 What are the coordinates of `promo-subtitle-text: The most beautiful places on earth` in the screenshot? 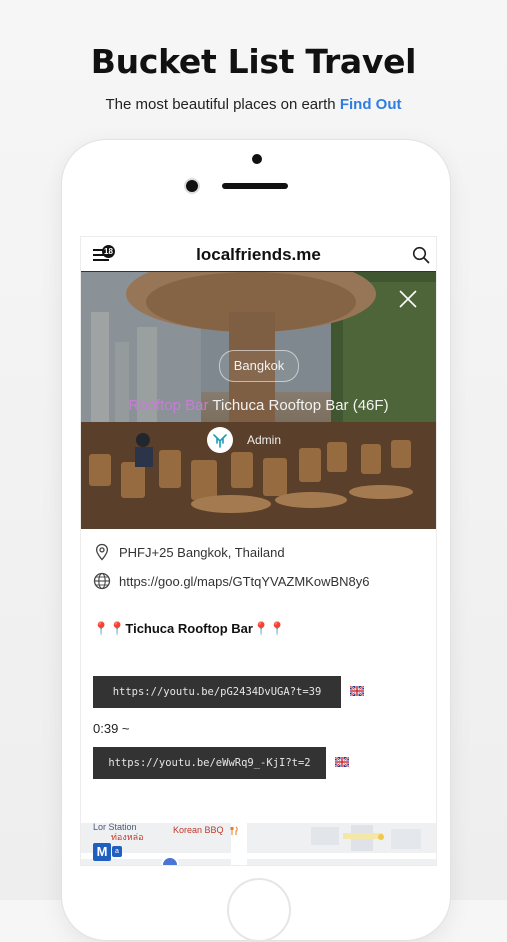 It's located at (220, 104).